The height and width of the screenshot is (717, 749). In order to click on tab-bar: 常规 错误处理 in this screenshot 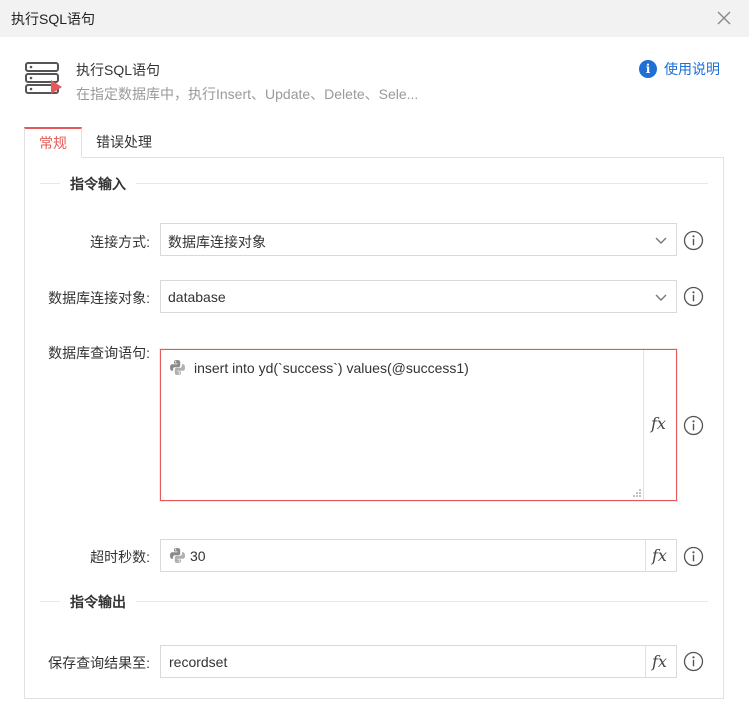, I will do `click(95, 142)`.